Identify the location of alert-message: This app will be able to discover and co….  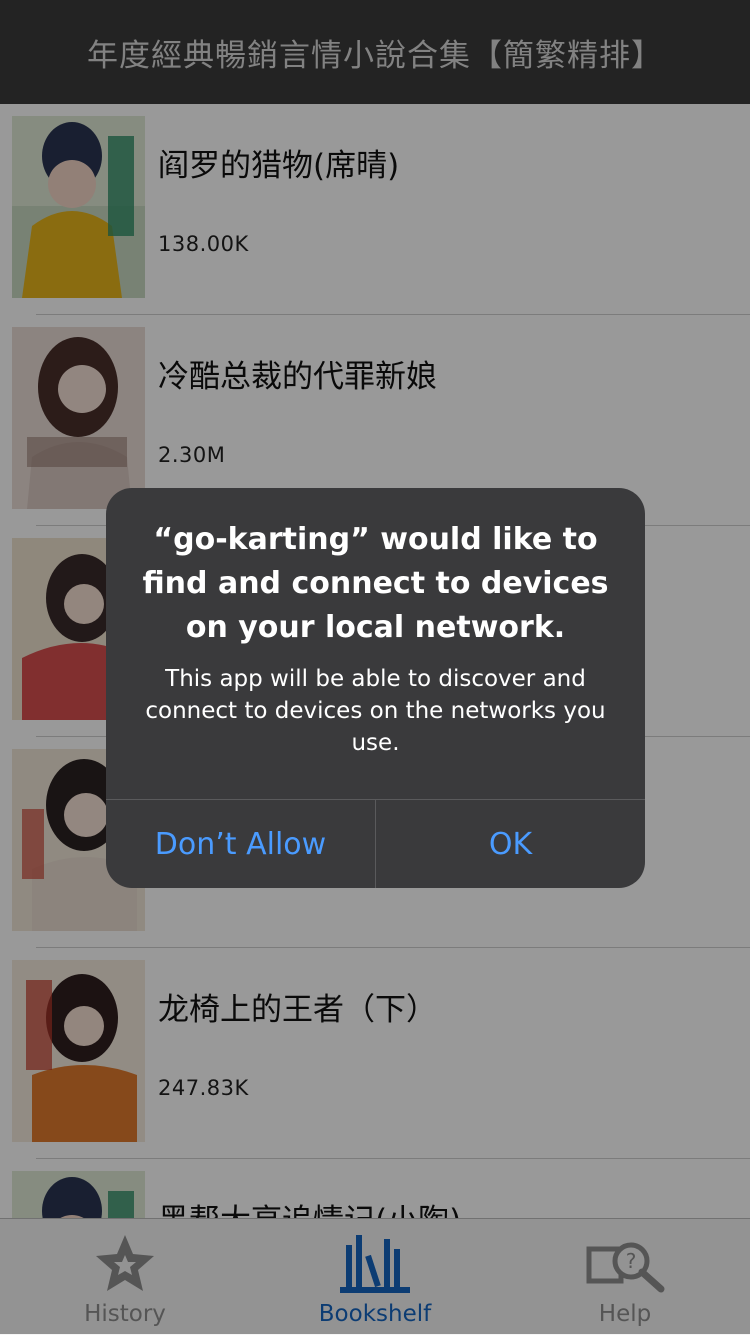
(375, 711).